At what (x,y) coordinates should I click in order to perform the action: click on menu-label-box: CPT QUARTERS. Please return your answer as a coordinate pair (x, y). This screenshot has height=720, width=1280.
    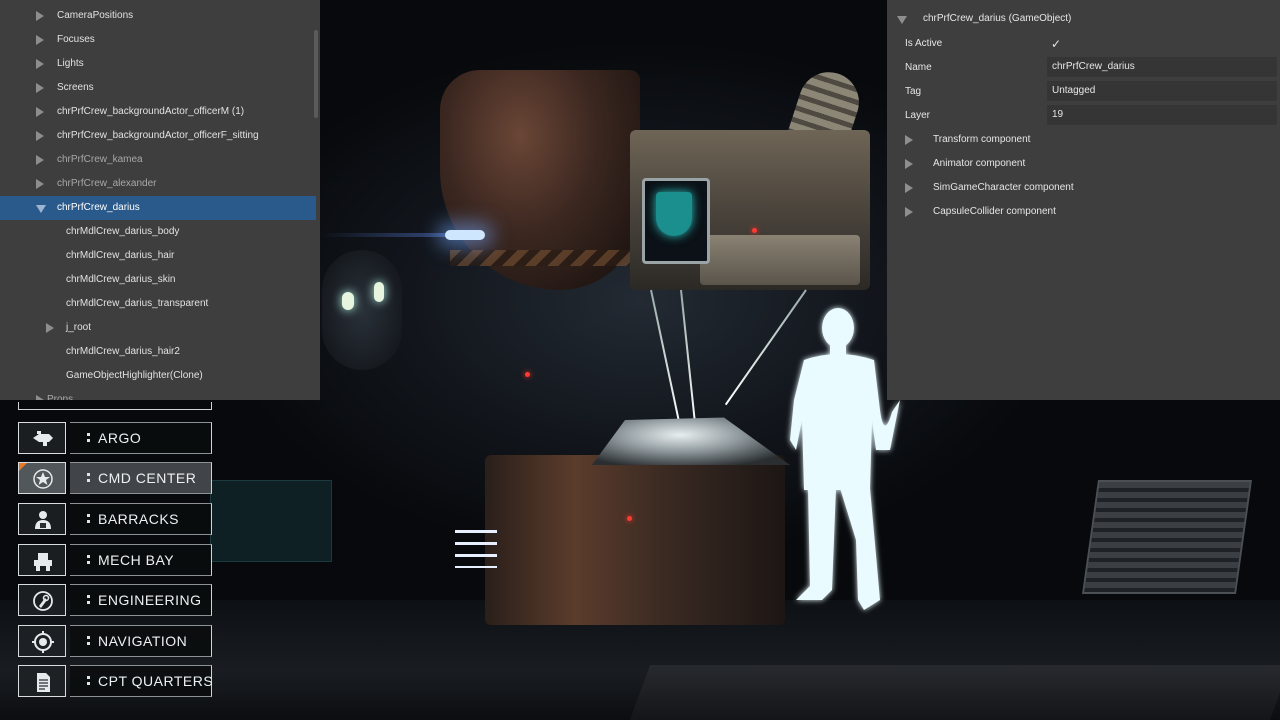
    Looking at the image, I should click on (142, 681).